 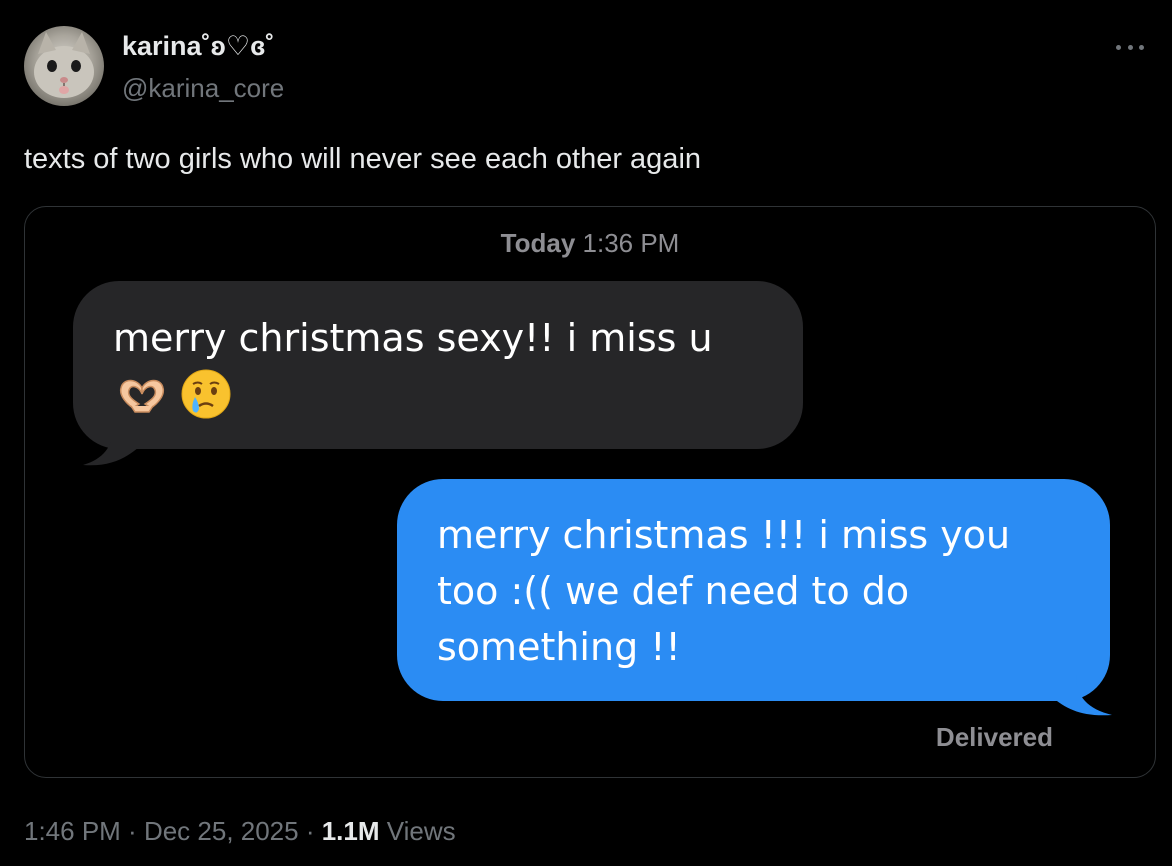 I want to click on tweet-meta: 1:46 PM · Dec 25, 2025 · 1.1M Views, so click(x=240, y=831).